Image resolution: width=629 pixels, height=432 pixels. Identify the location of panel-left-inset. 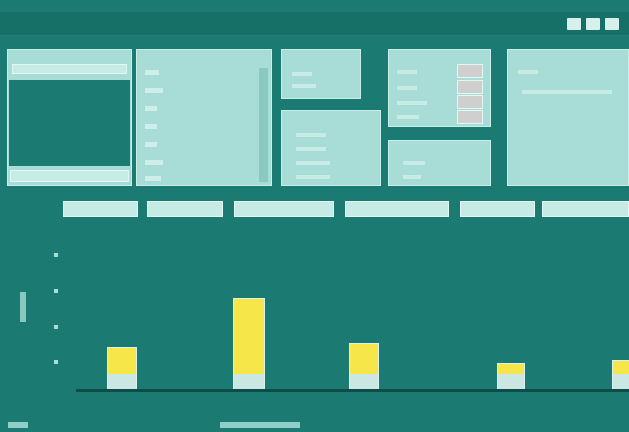
(69, 123).